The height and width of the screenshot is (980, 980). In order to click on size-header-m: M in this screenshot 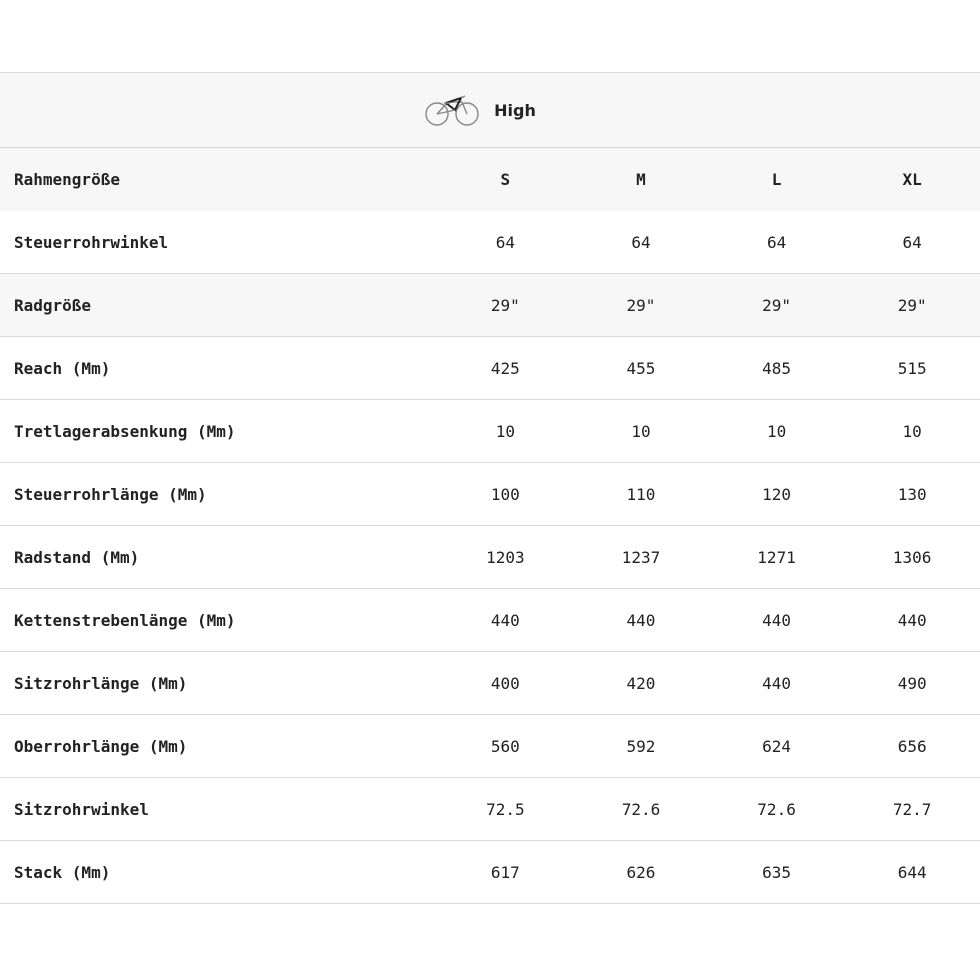, I will do `click(641, 179)`.